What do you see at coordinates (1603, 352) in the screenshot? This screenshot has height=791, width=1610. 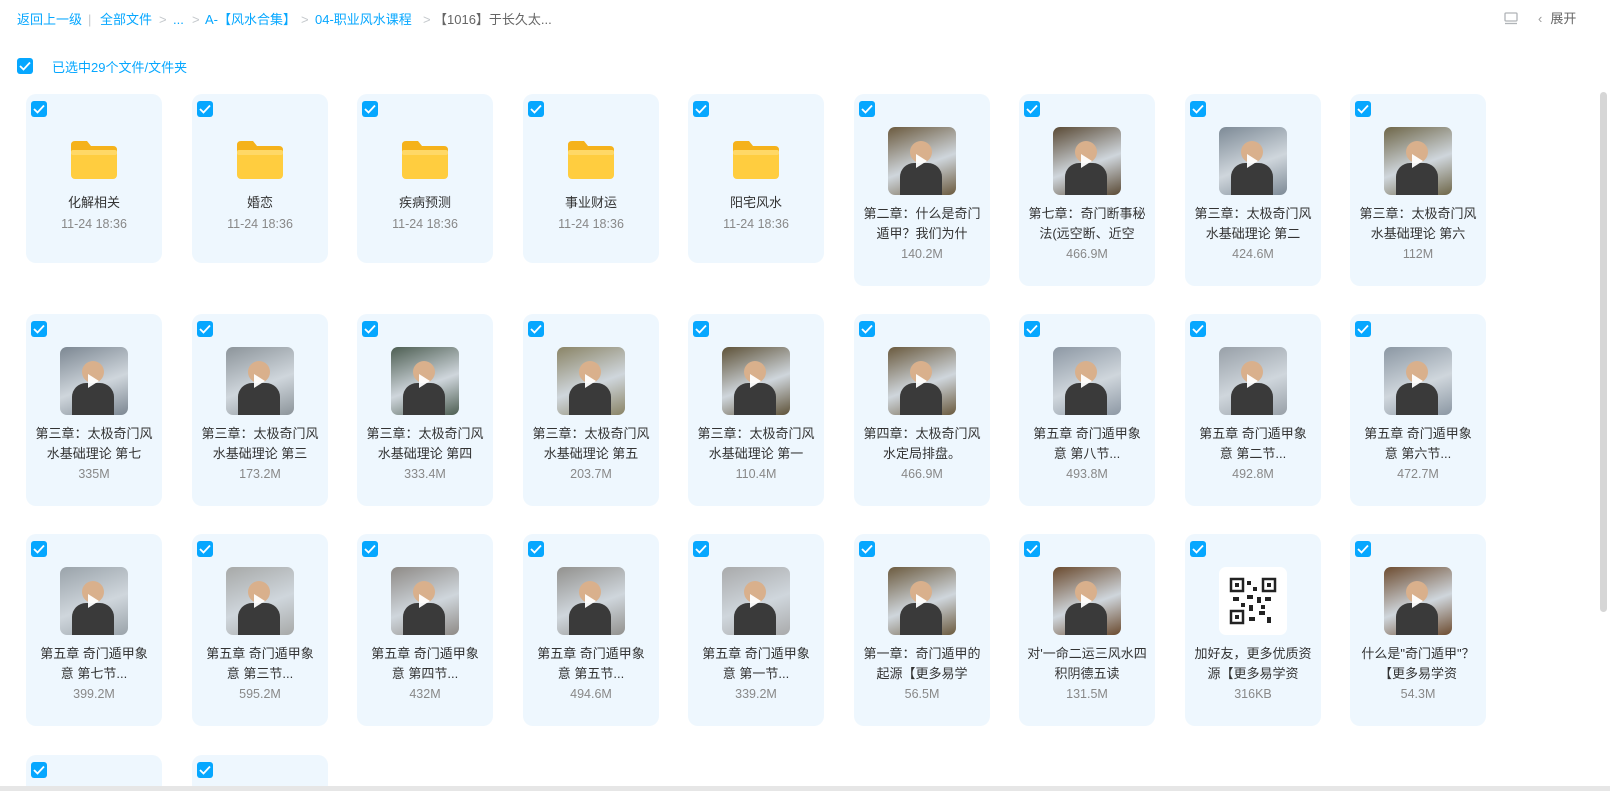 I see `vertical-scrollbar` at bounding box center [1603, 352].